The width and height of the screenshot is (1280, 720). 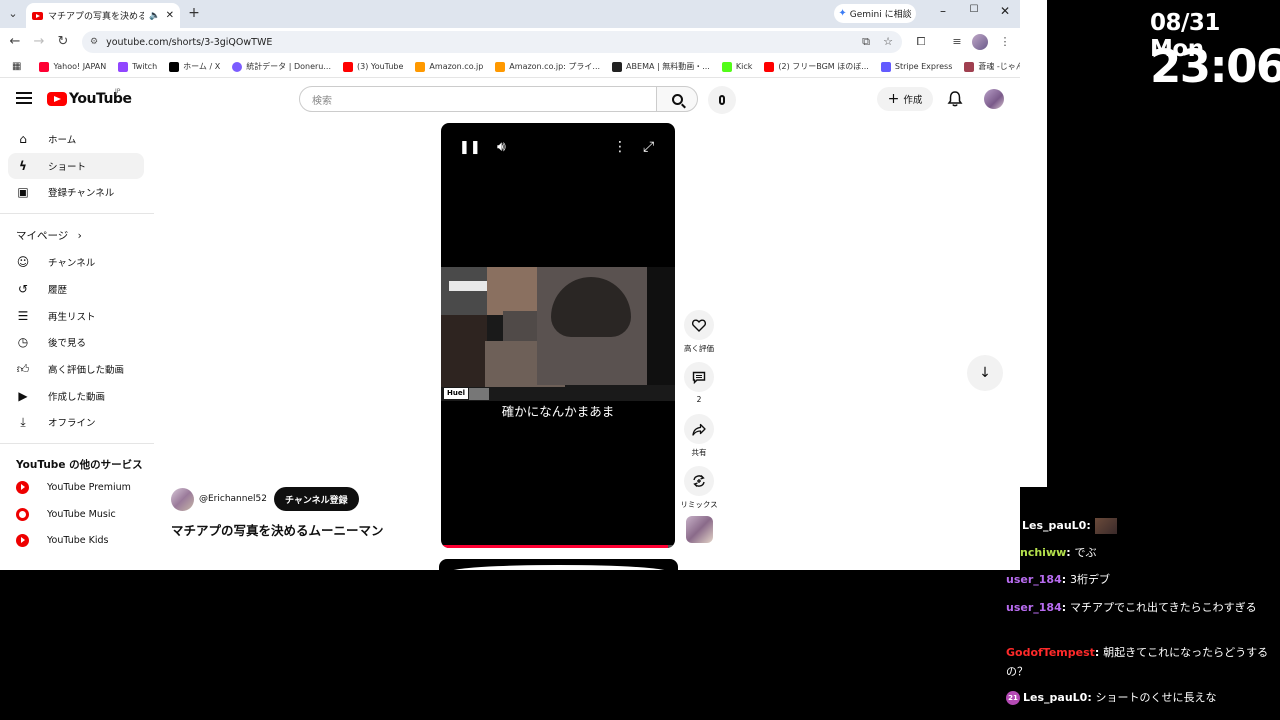 I want to click on sound-thumbnail, so click(x=699, y=529).